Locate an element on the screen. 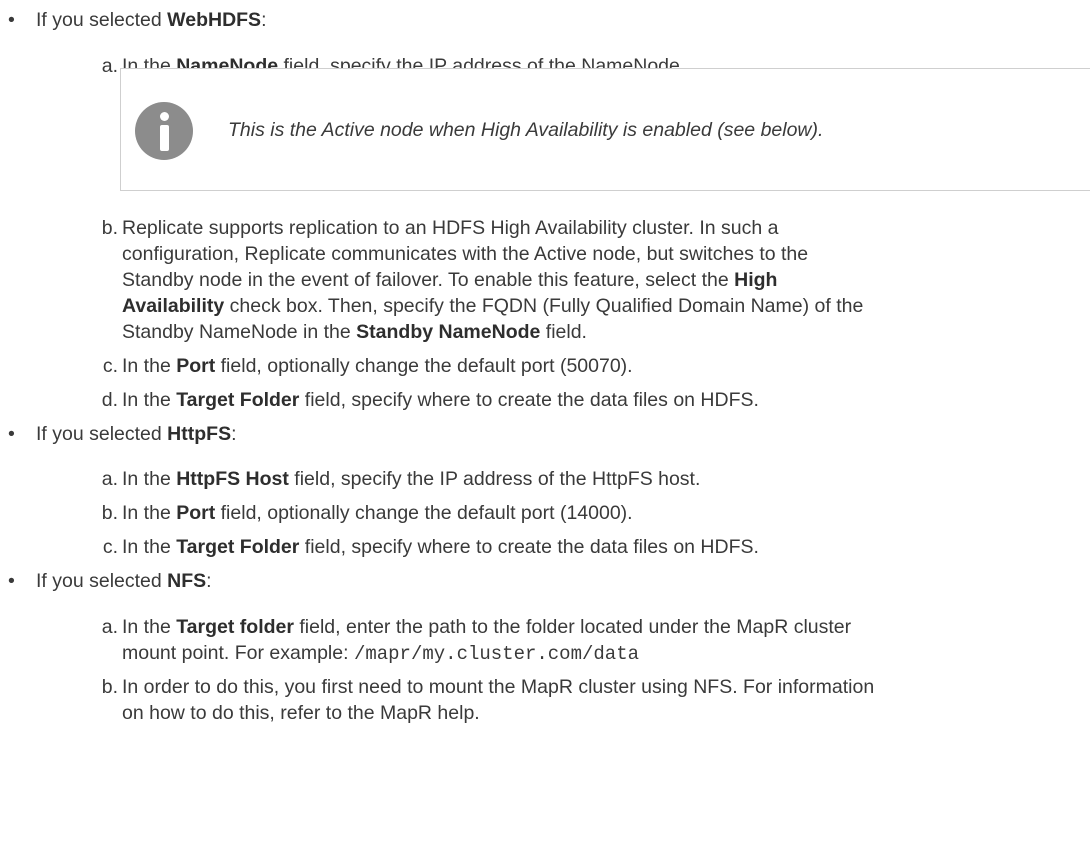 This screenshot has height=863, width=1090. bullet-webhdfs: If you selected WebHDFS: is located at coordinates (151, 20).